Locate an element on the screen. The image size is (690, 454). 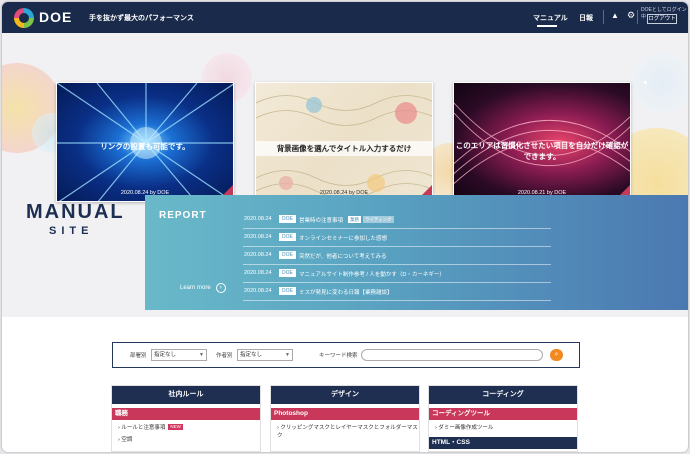
report-title-text: 営業時の注意事項 業務 ライティング is located at coordinates (346, 220).